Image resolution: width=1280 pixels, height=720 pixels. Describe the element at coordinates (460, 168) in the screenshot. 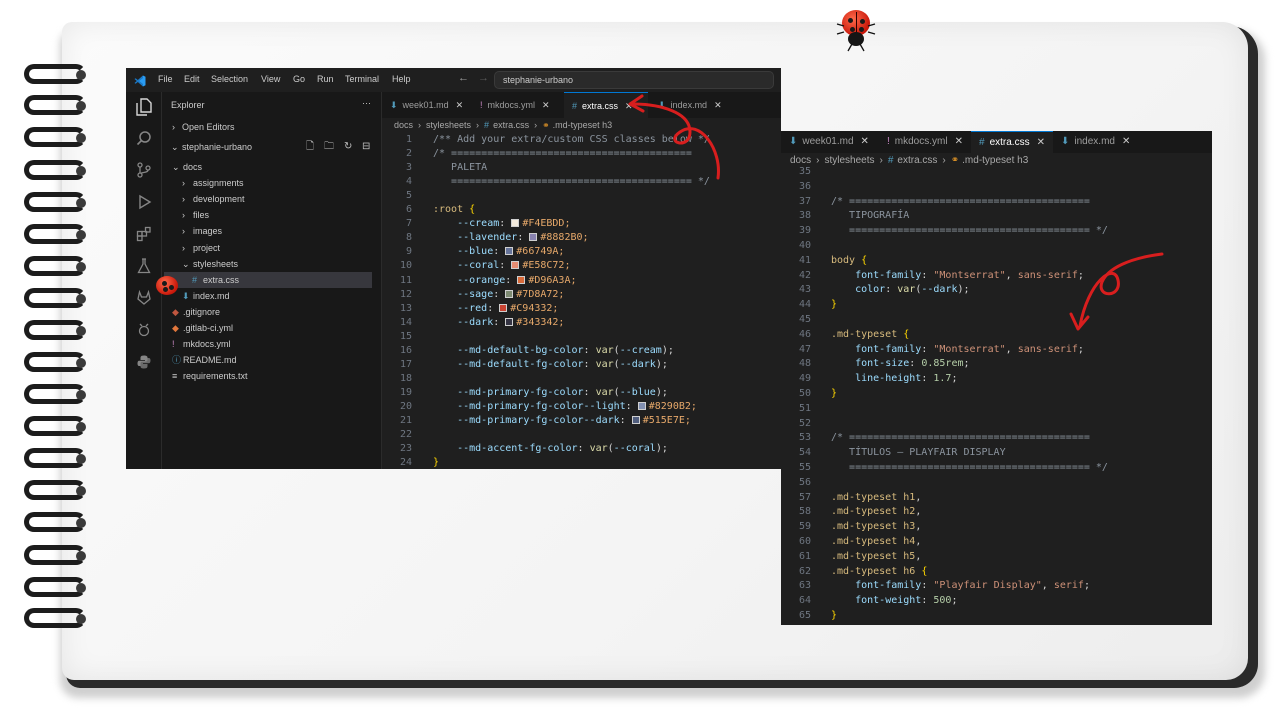

I see `line-text: PALETA` at that location.